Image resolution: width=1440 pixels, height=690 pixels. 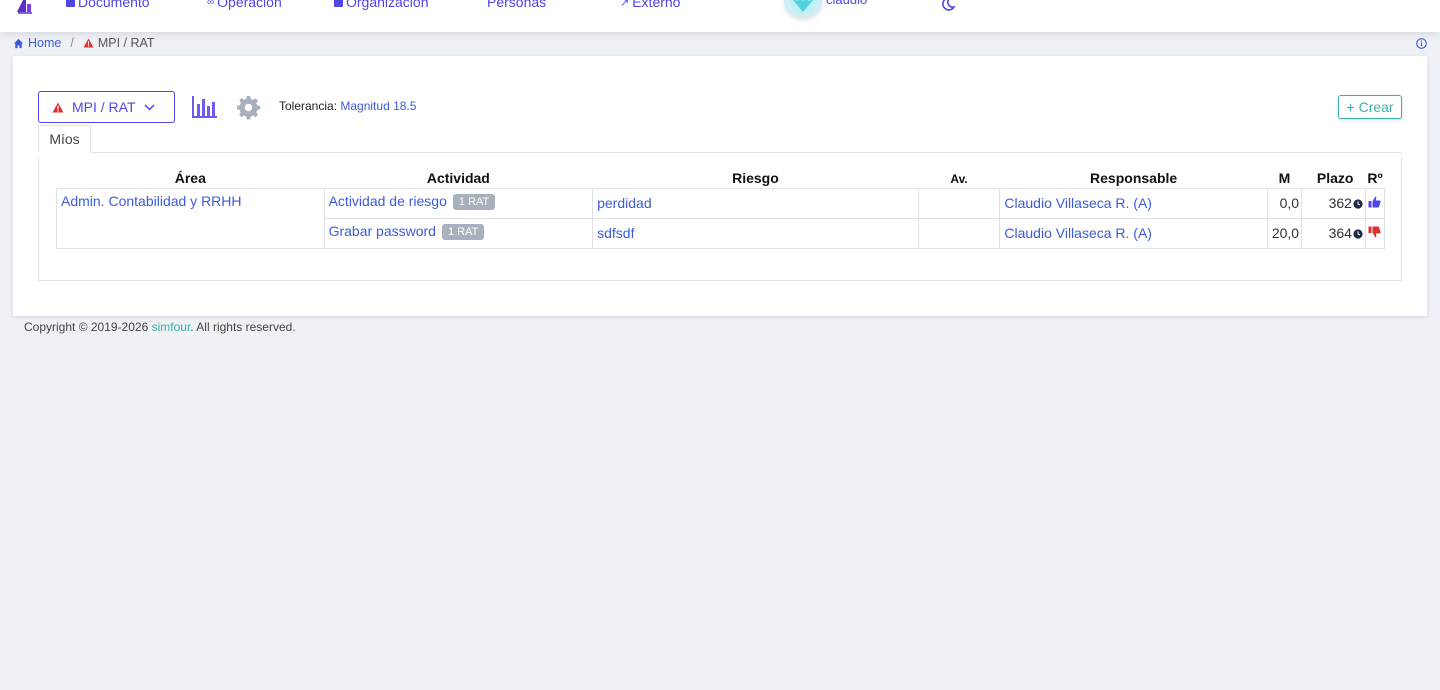 I want to click on footer-copyright: Copyright © 2019-2026, so click(x=88, y=327).